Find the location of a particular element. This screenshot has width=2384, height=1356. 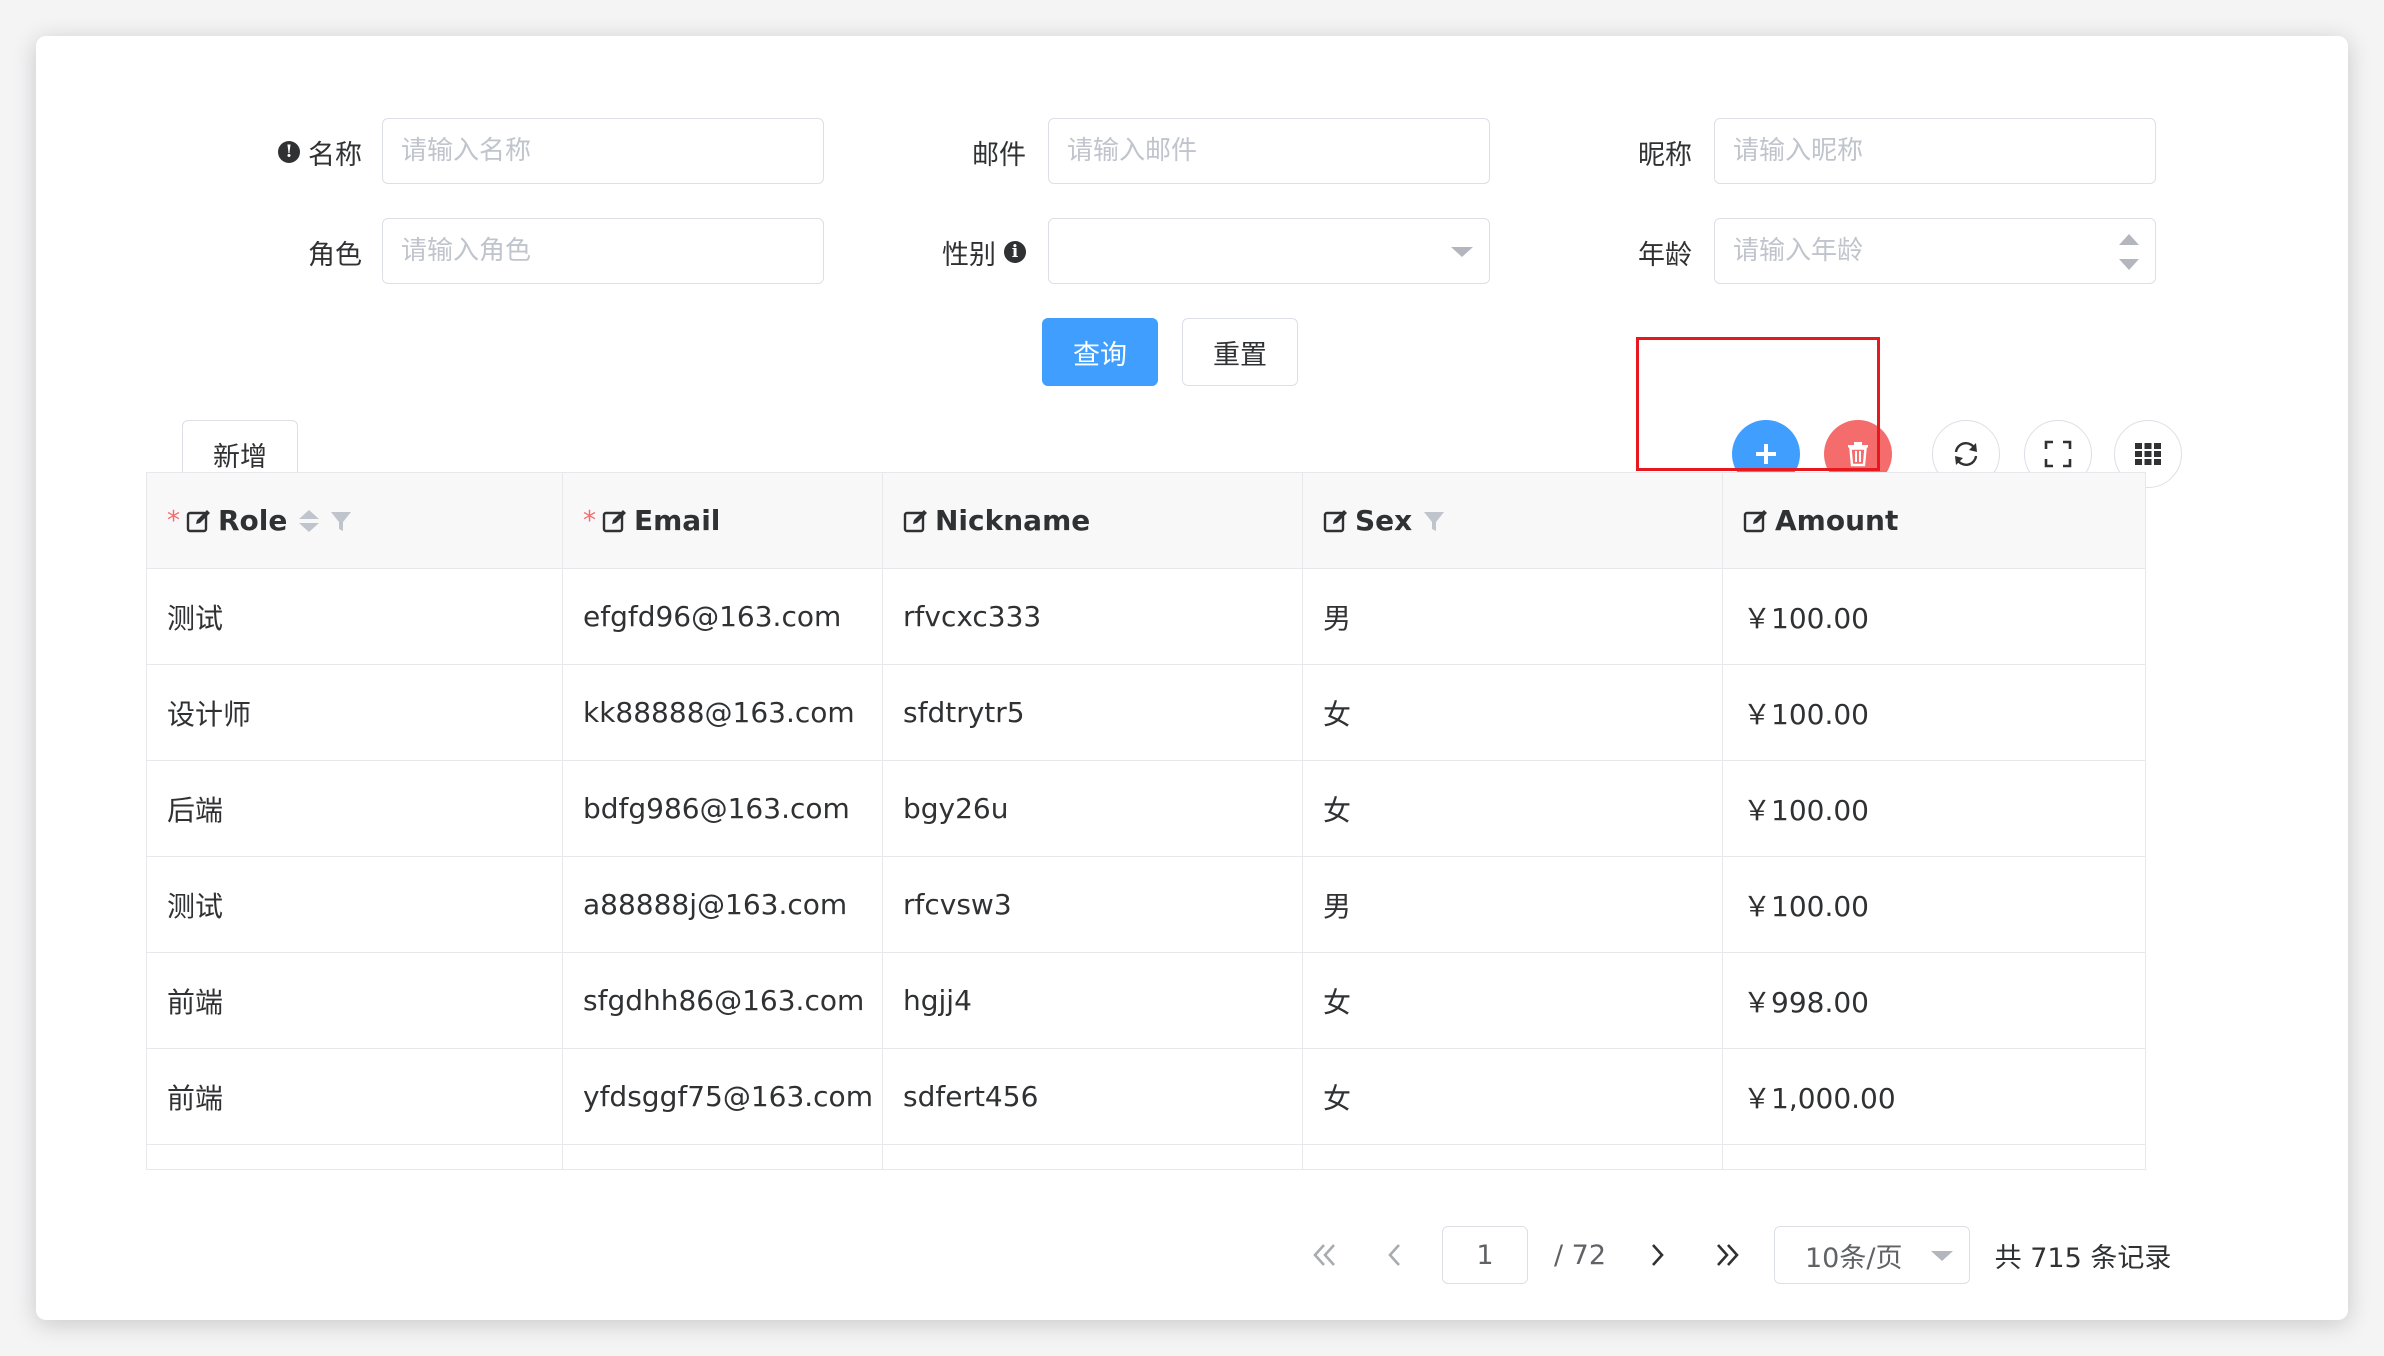

nickname-input-box is located at coordinates (1935, 151).